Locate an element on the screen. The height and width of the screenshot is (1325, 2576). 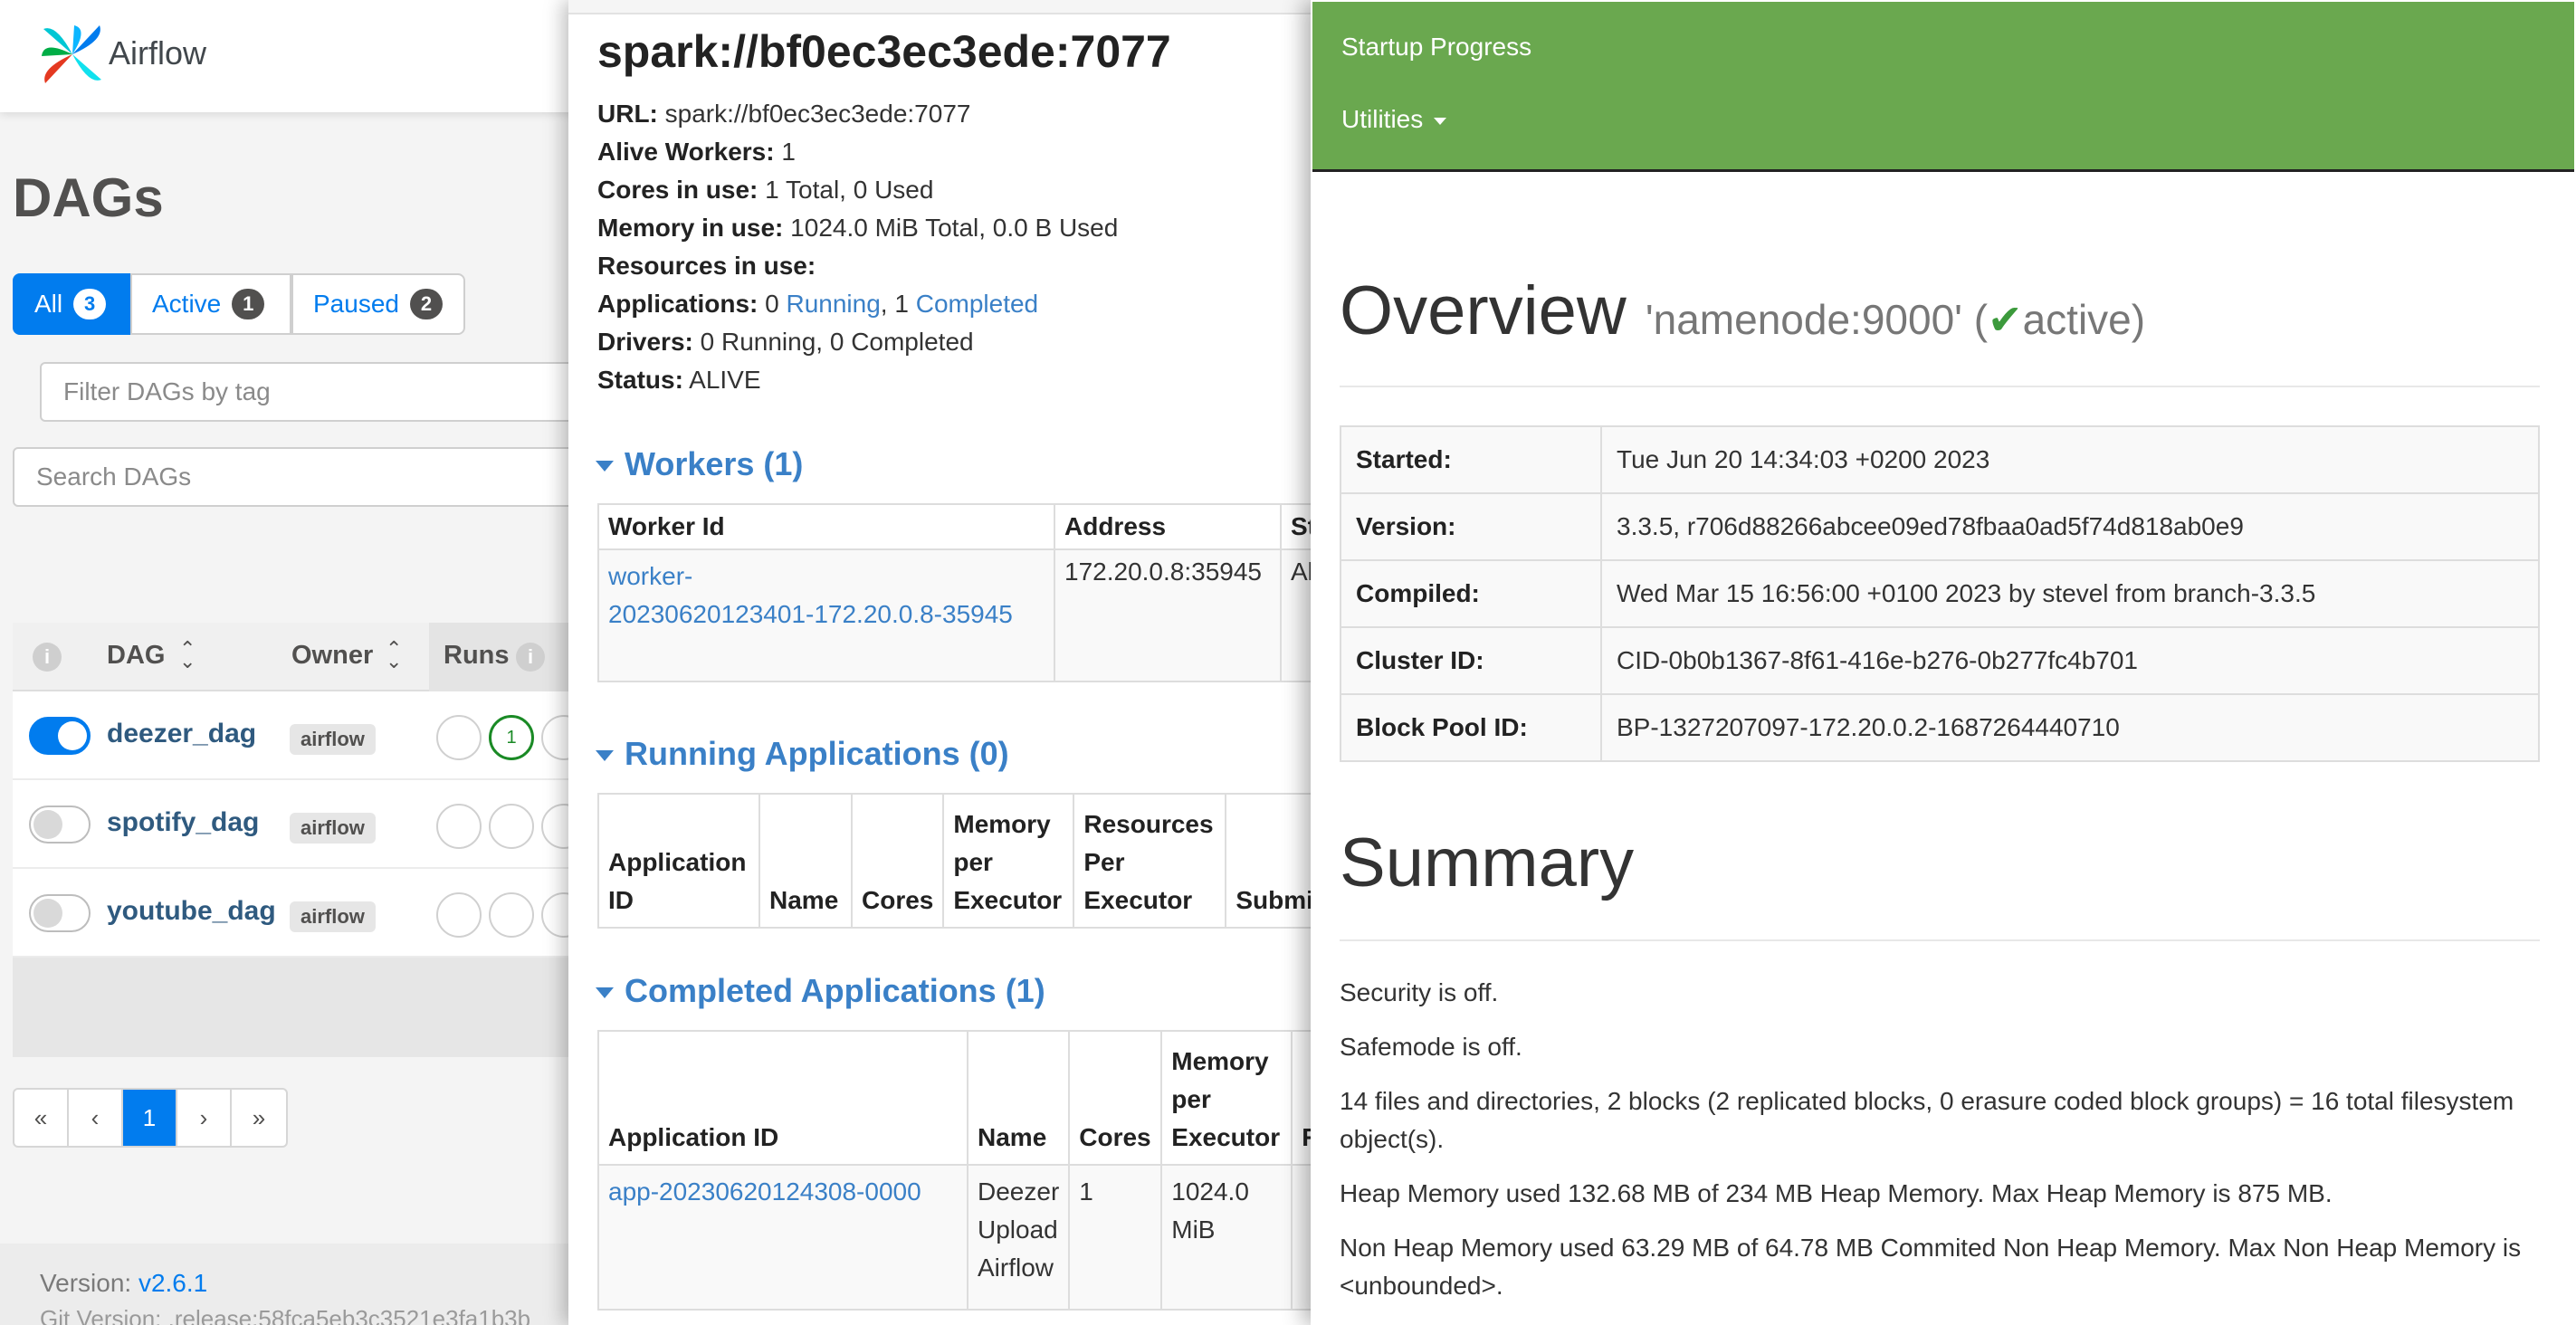
overview-title: Overview is located at coordinates (1483, 310).